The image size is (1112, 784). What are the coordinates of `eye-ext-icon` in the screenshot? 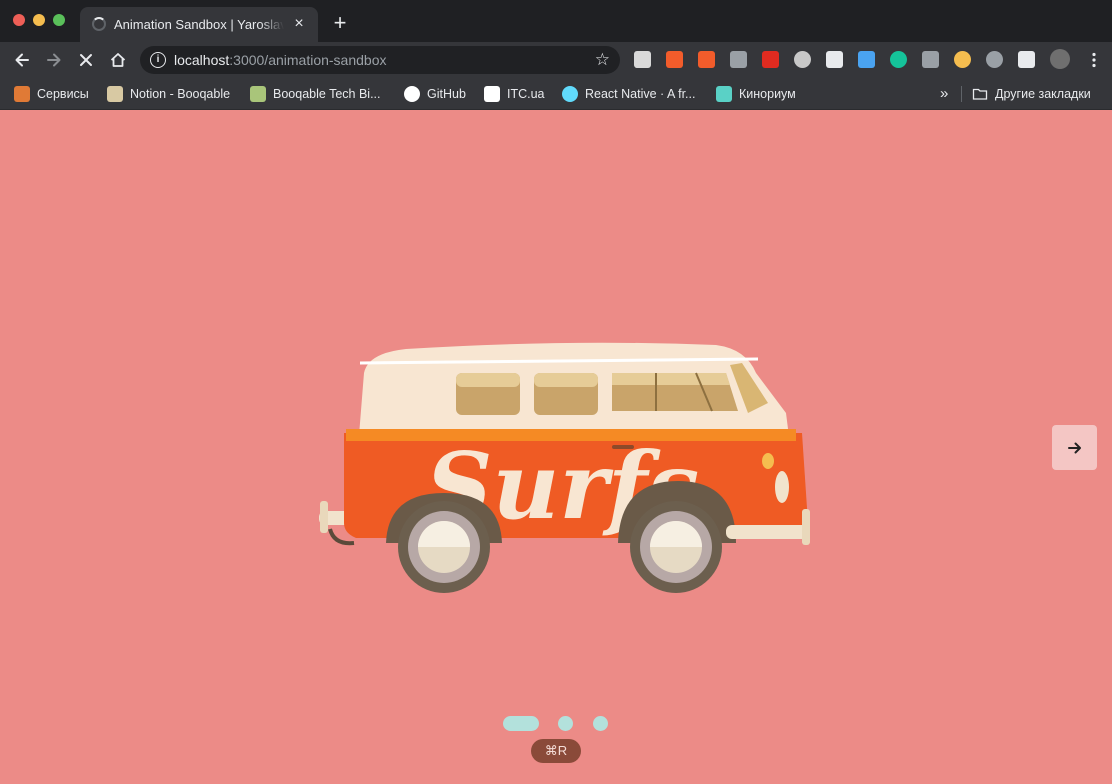 It's located at (962, 59).